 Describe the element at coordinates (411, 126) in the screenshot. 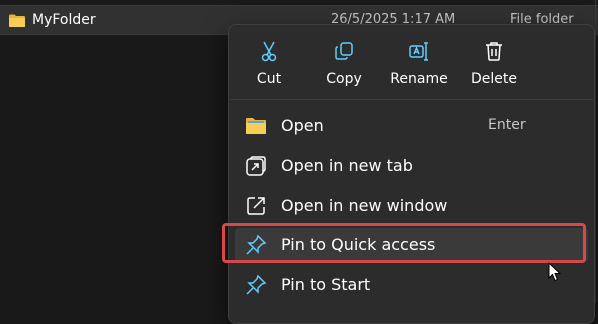

I see `menu-item-open: Open Enter` at that location.